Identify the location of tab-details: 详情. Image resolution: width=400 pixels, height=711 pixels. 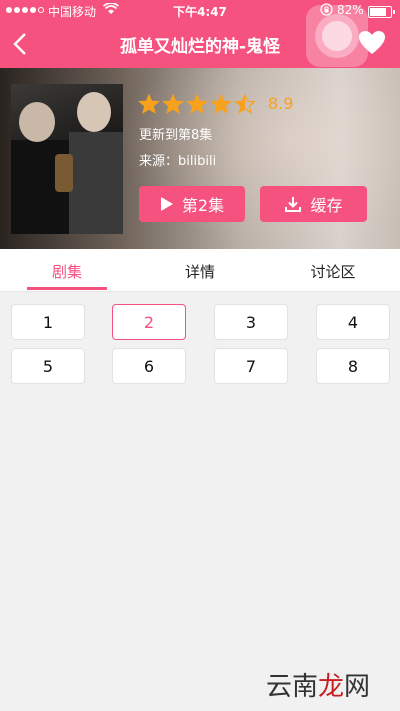
(200, 271).